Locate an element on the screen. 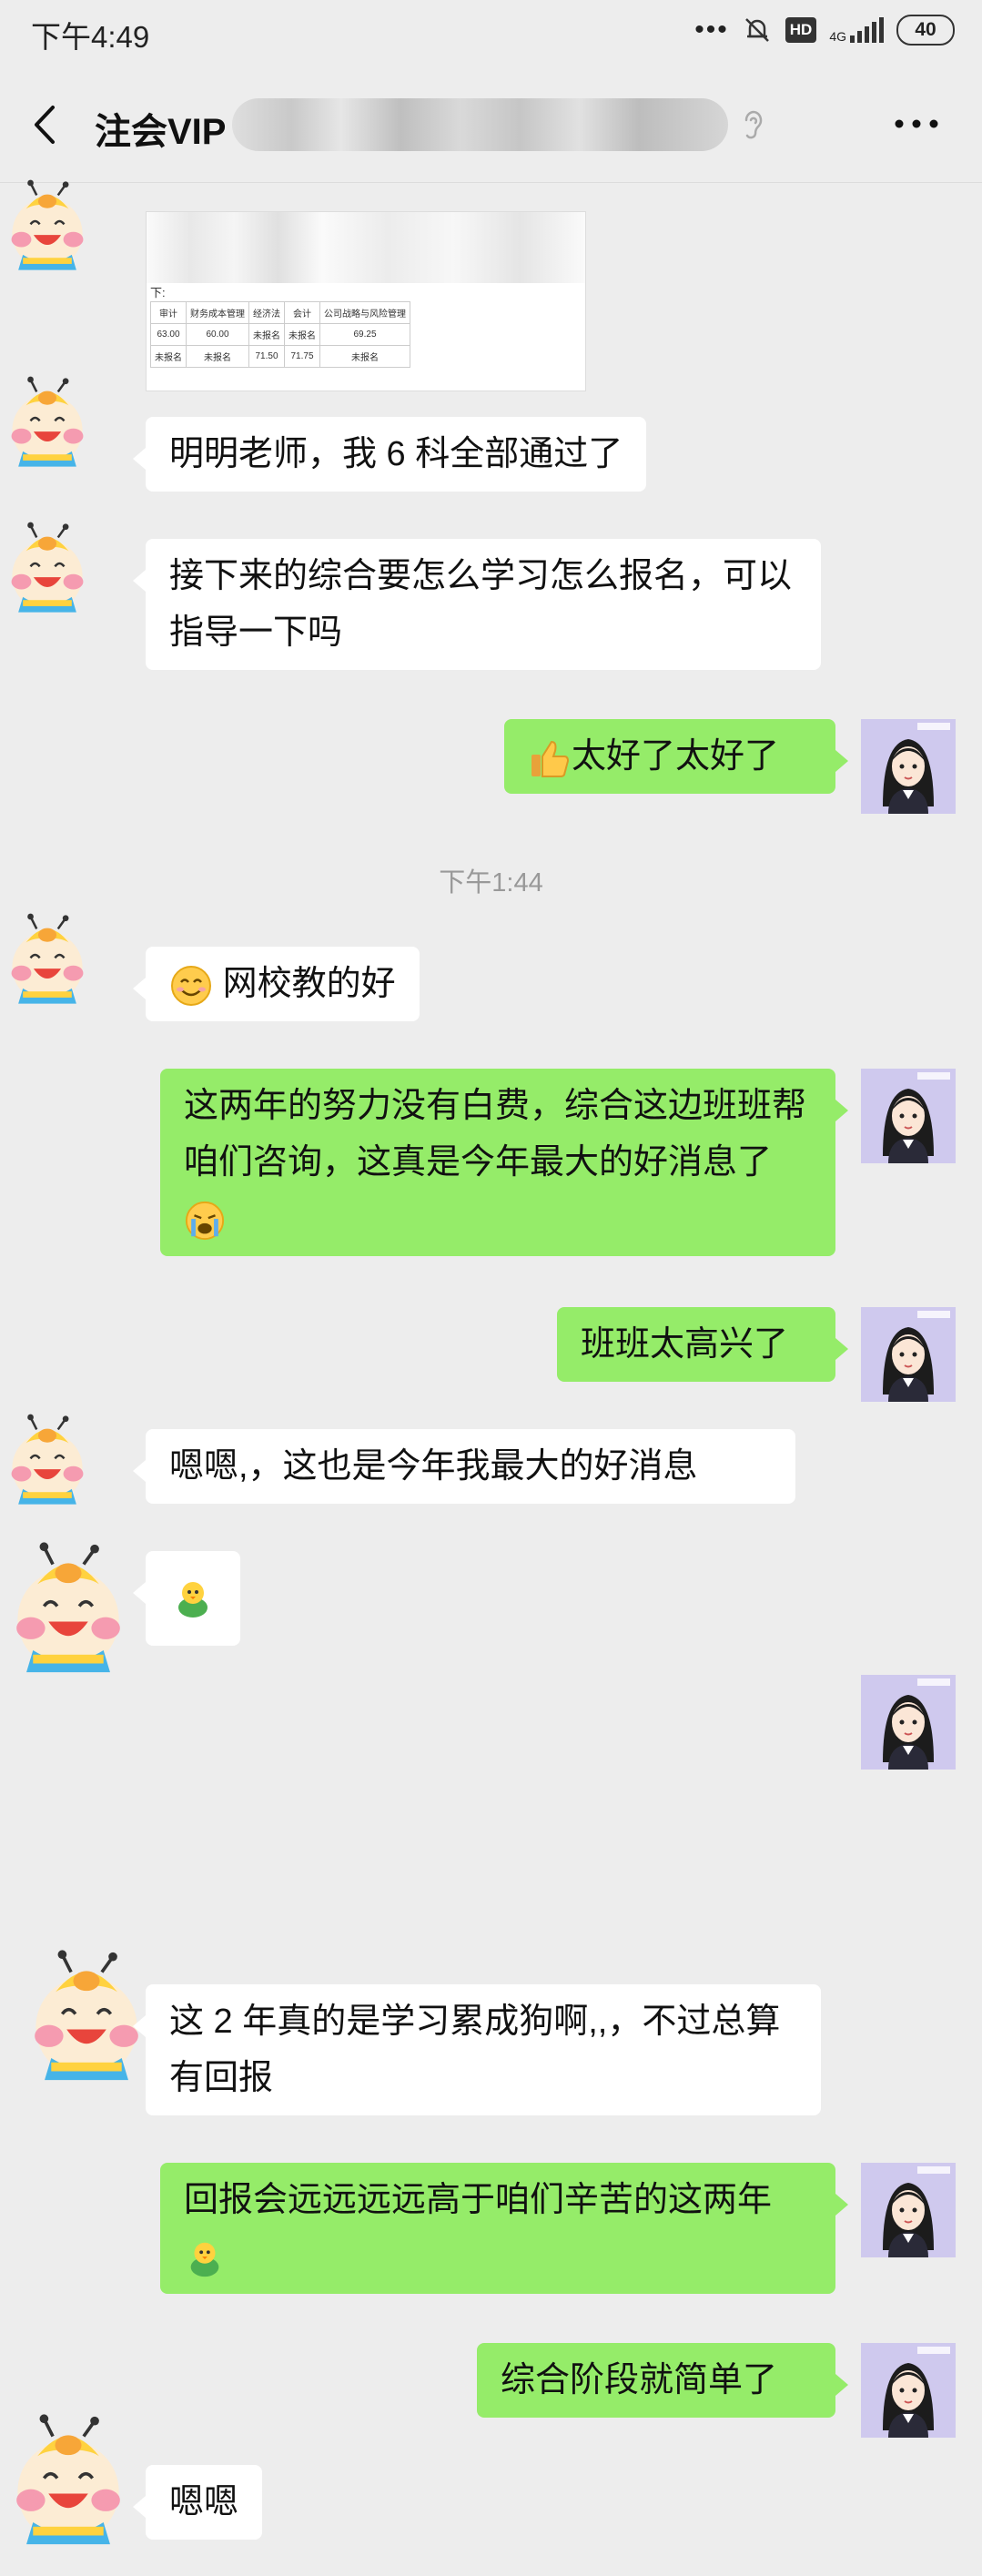 This screenshot has height=2576, width=982. ear-icon is located at coordinates (753, 124).